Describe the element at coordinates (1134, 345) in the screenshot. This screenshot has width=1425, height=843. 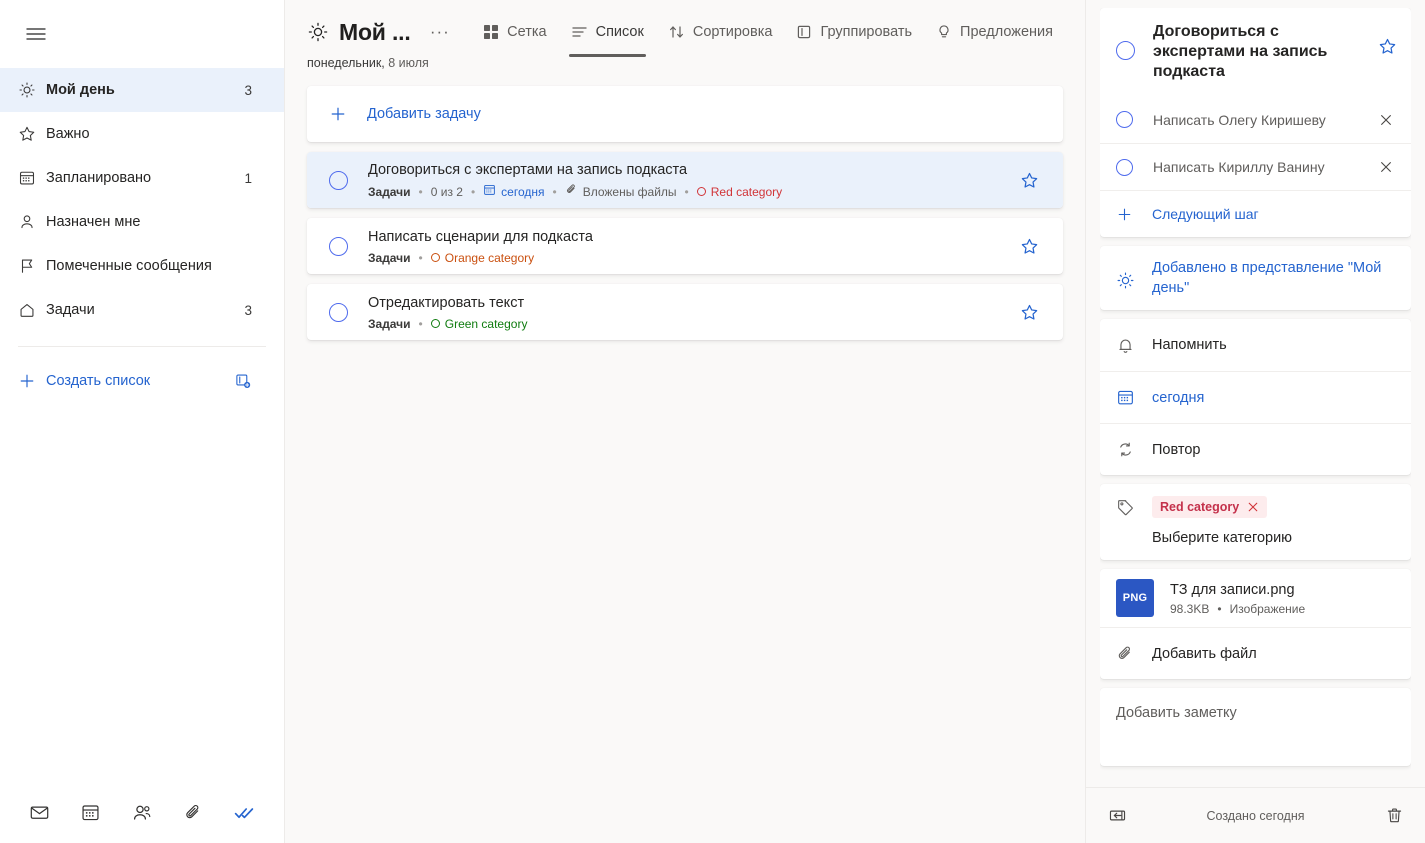
I see `bell-icon` at that location.